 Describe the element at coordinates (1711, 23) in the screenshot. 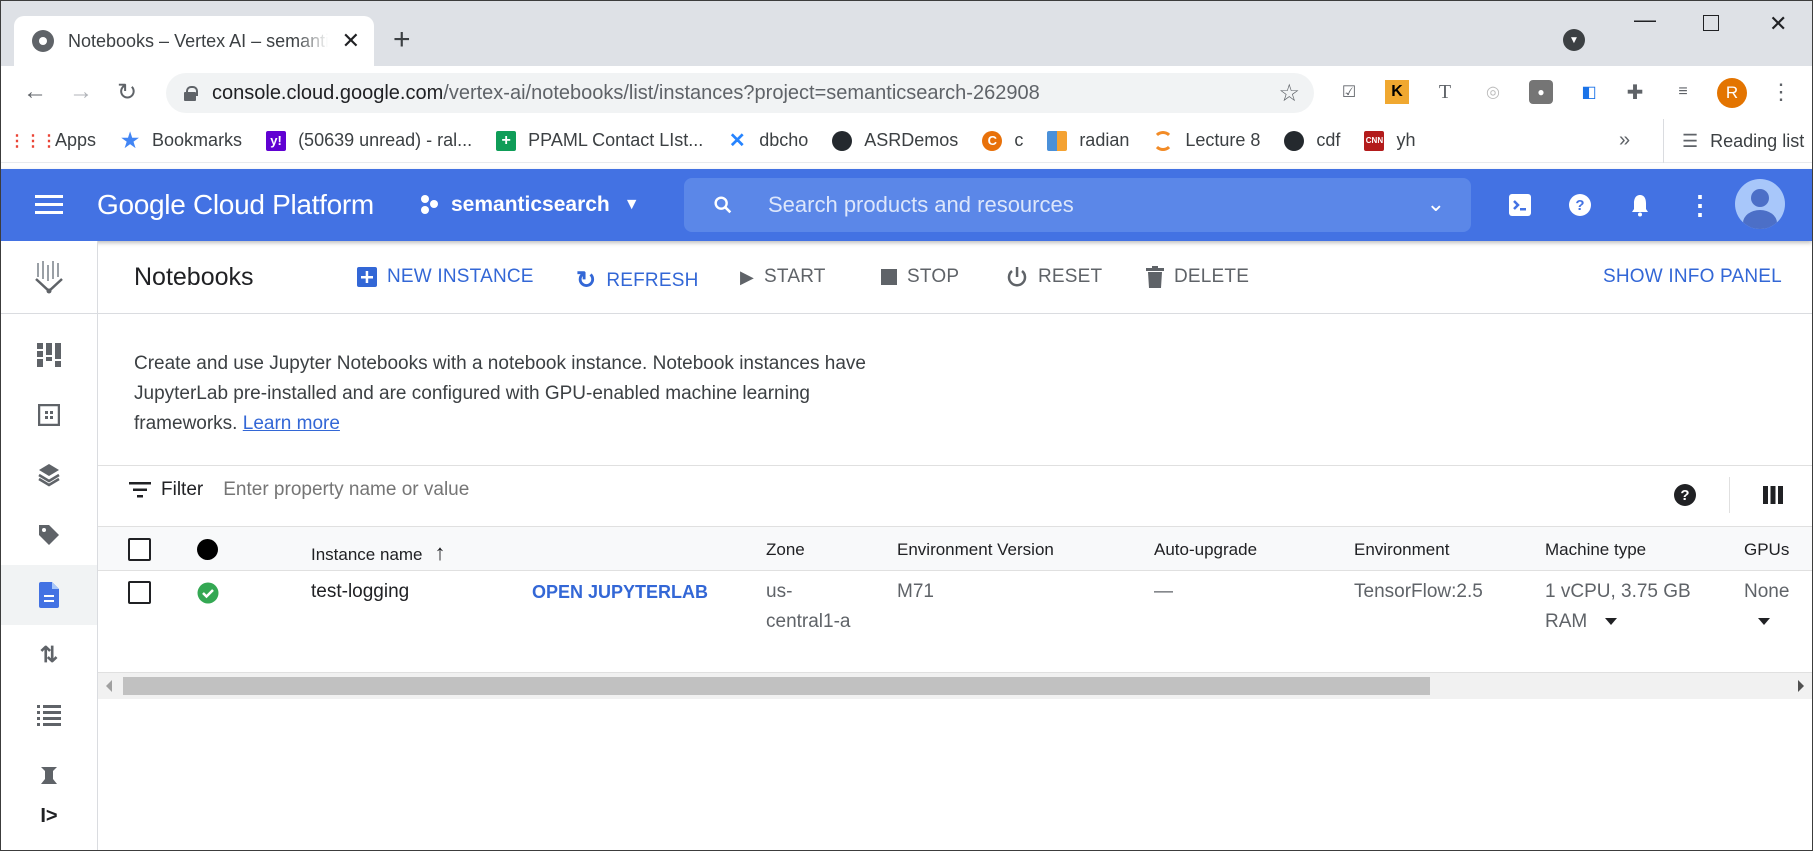

I see `maximize-icon` at that location.